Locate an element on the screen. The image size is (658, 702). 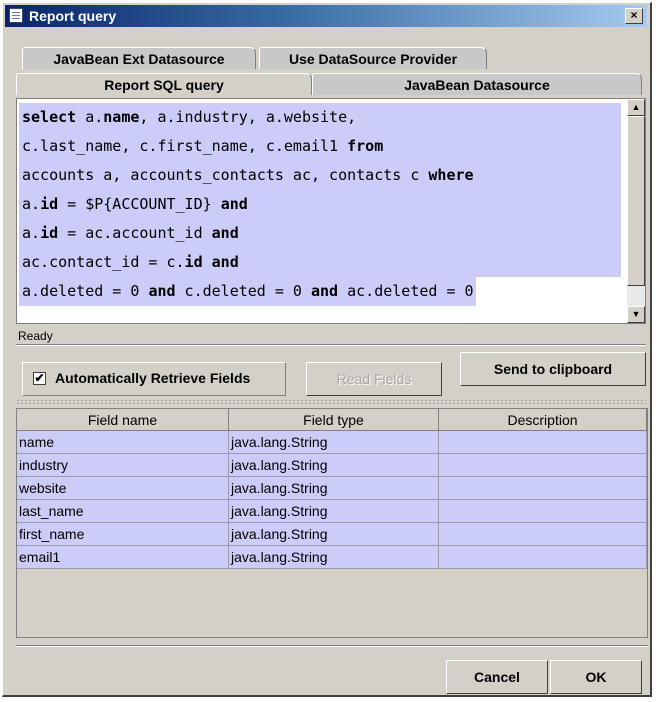
sql-line-text: select a.name, a.industry, a.website, is located at coordinates (320, 117).